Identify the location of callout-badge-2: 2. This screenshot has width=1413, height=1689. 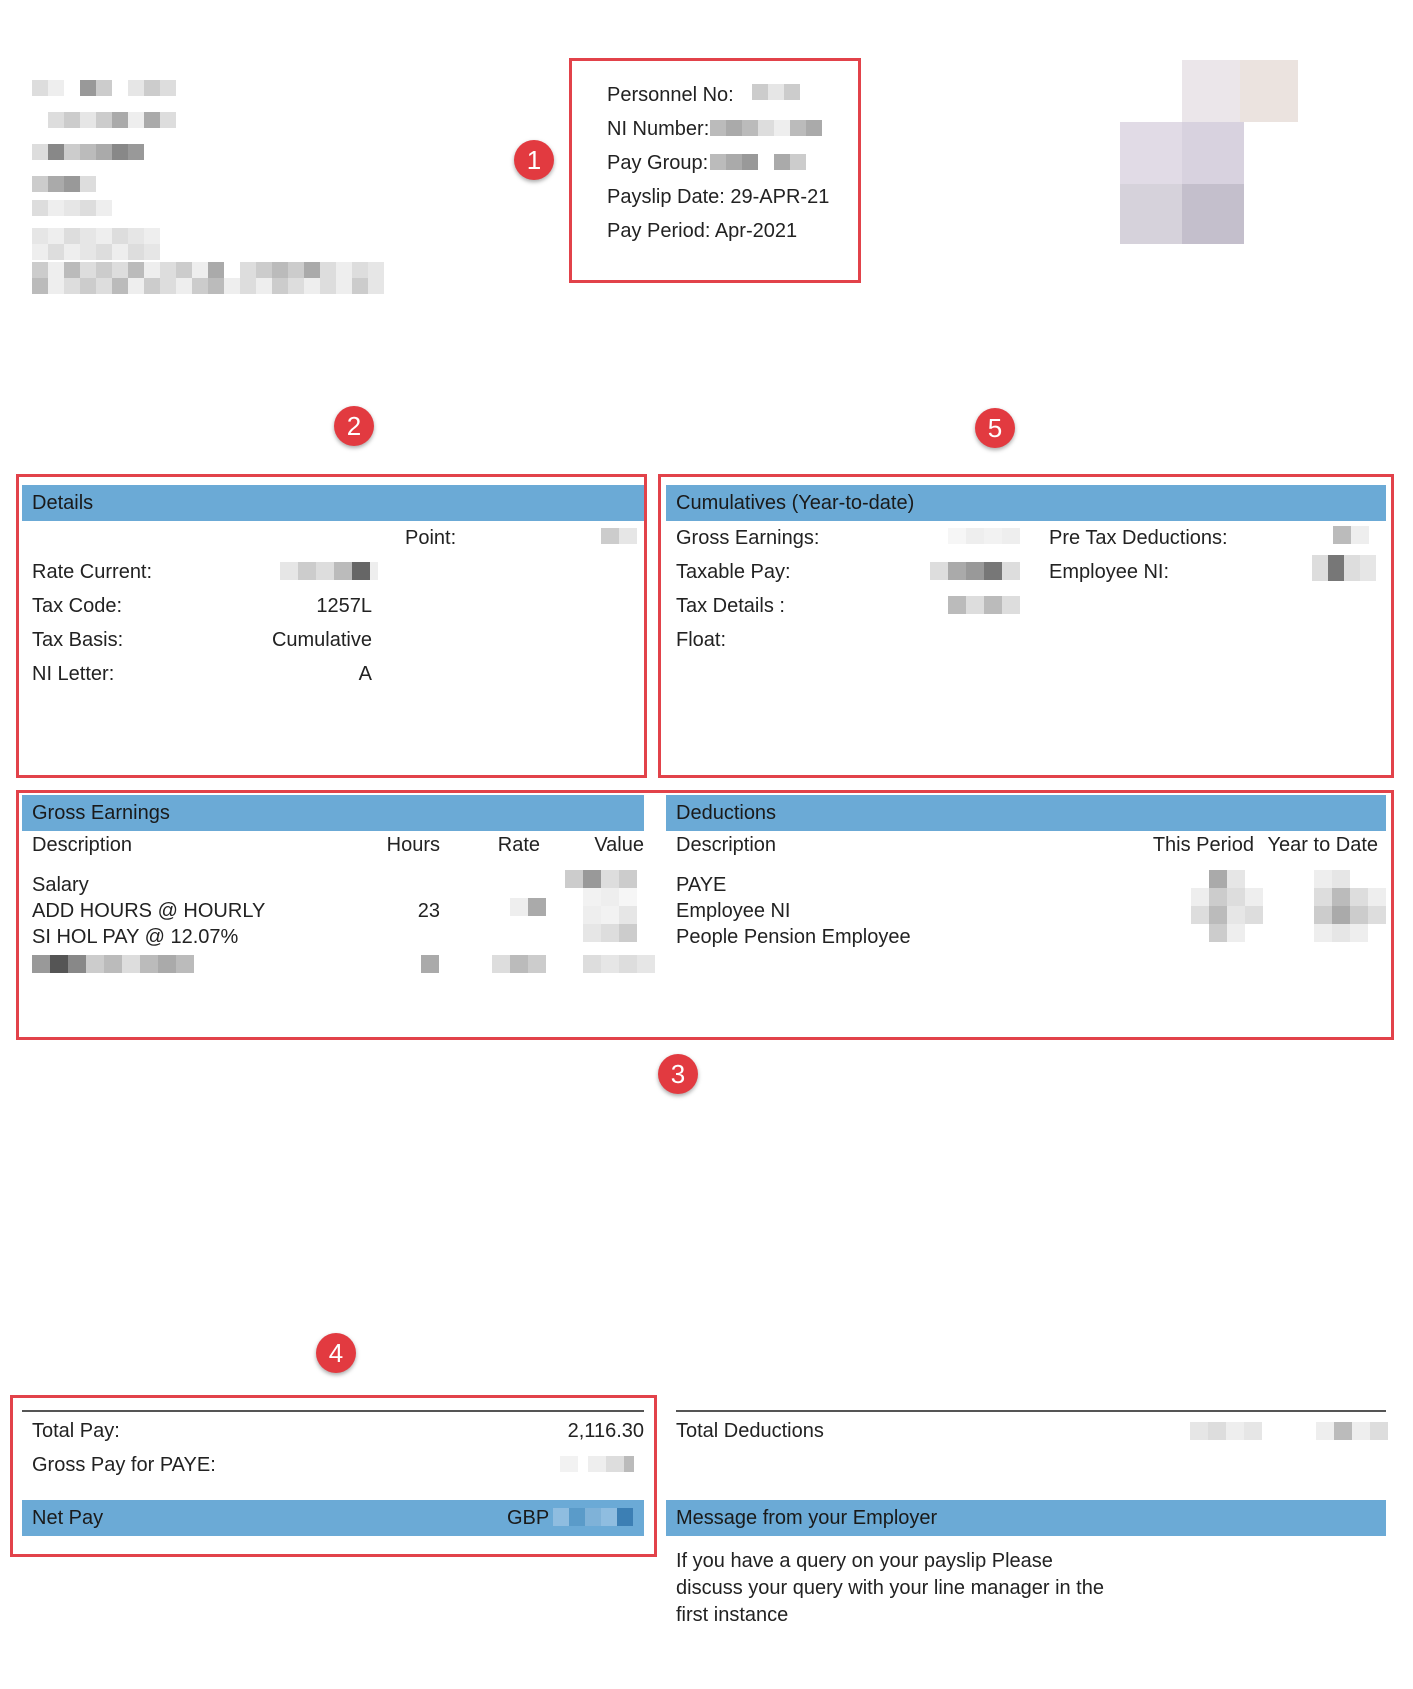
(354, 426).